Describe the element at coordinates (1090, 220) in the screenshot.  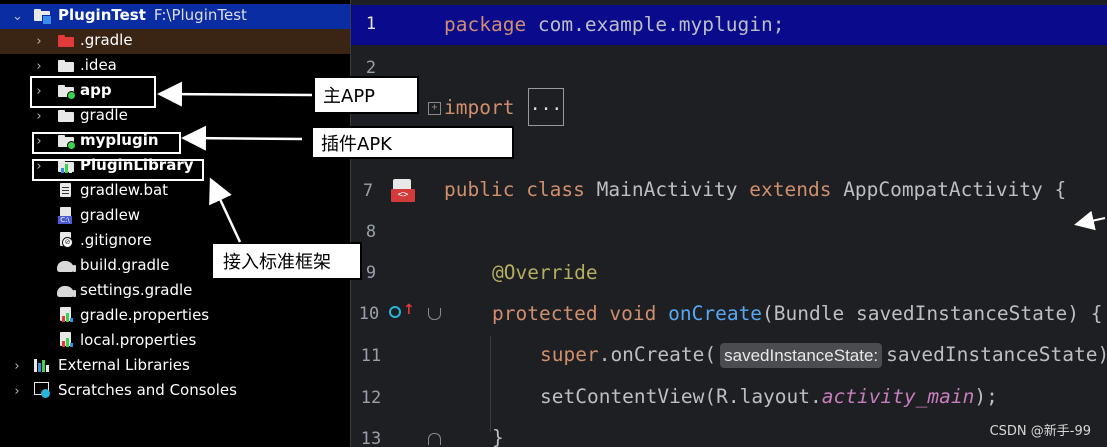
I see `arrow-right-edge` at that location.